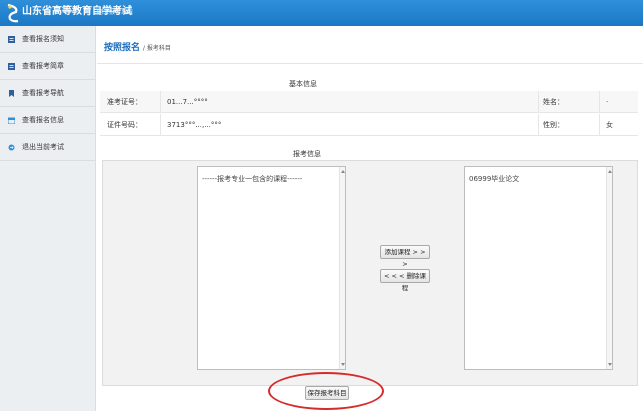 The image size is (643, 411). Describe the element at coordinates (194, 125) in the screenshot. I see `id-number-value: 3713°°°...‚...°°°` at that location.